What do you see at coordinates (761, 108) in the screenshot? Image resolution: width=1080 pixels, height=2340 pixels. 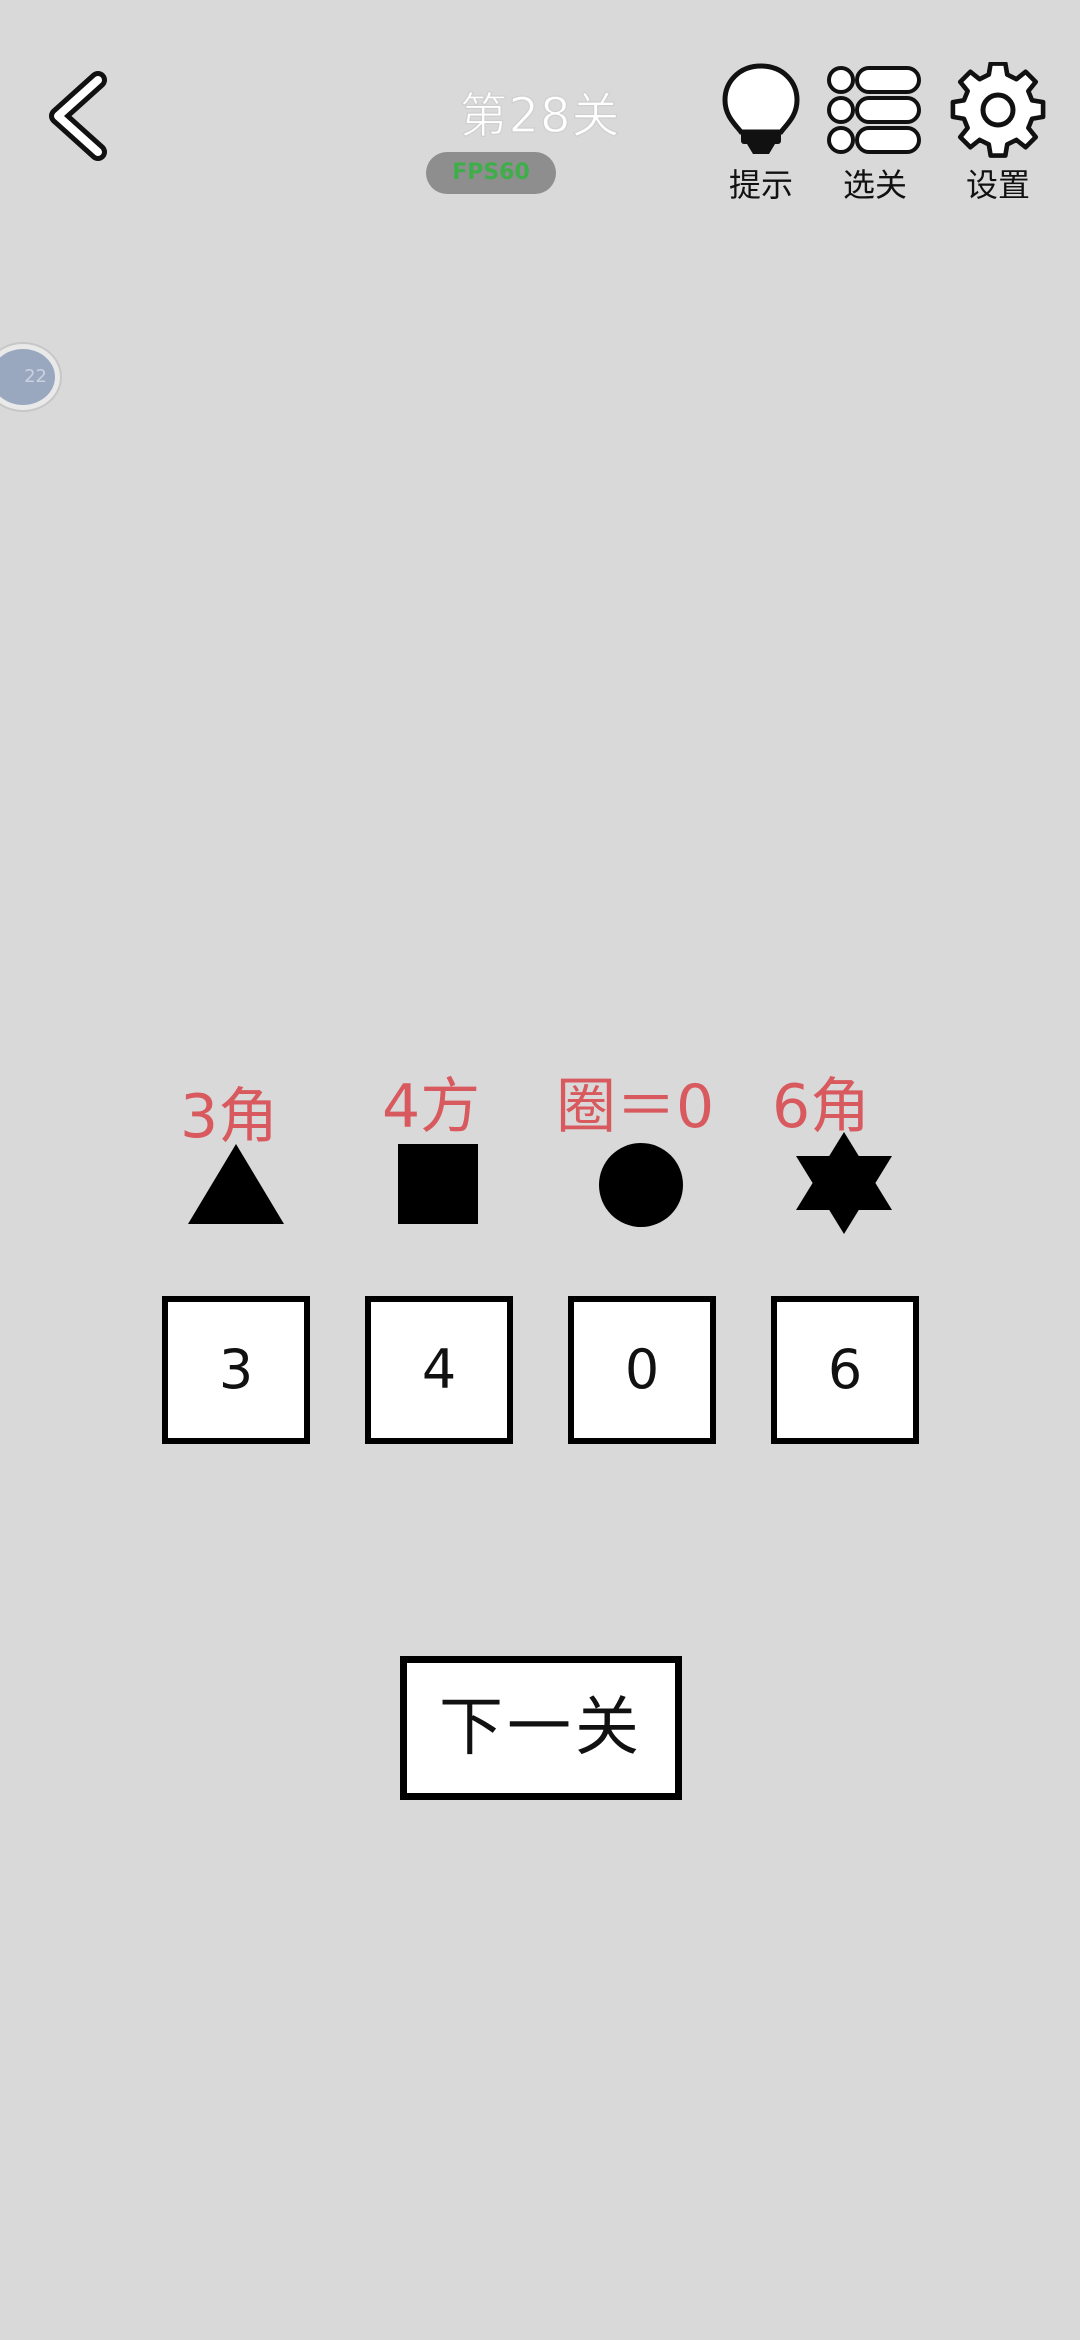 I see `lightbulb-icon` at bounding box center [761, 108].